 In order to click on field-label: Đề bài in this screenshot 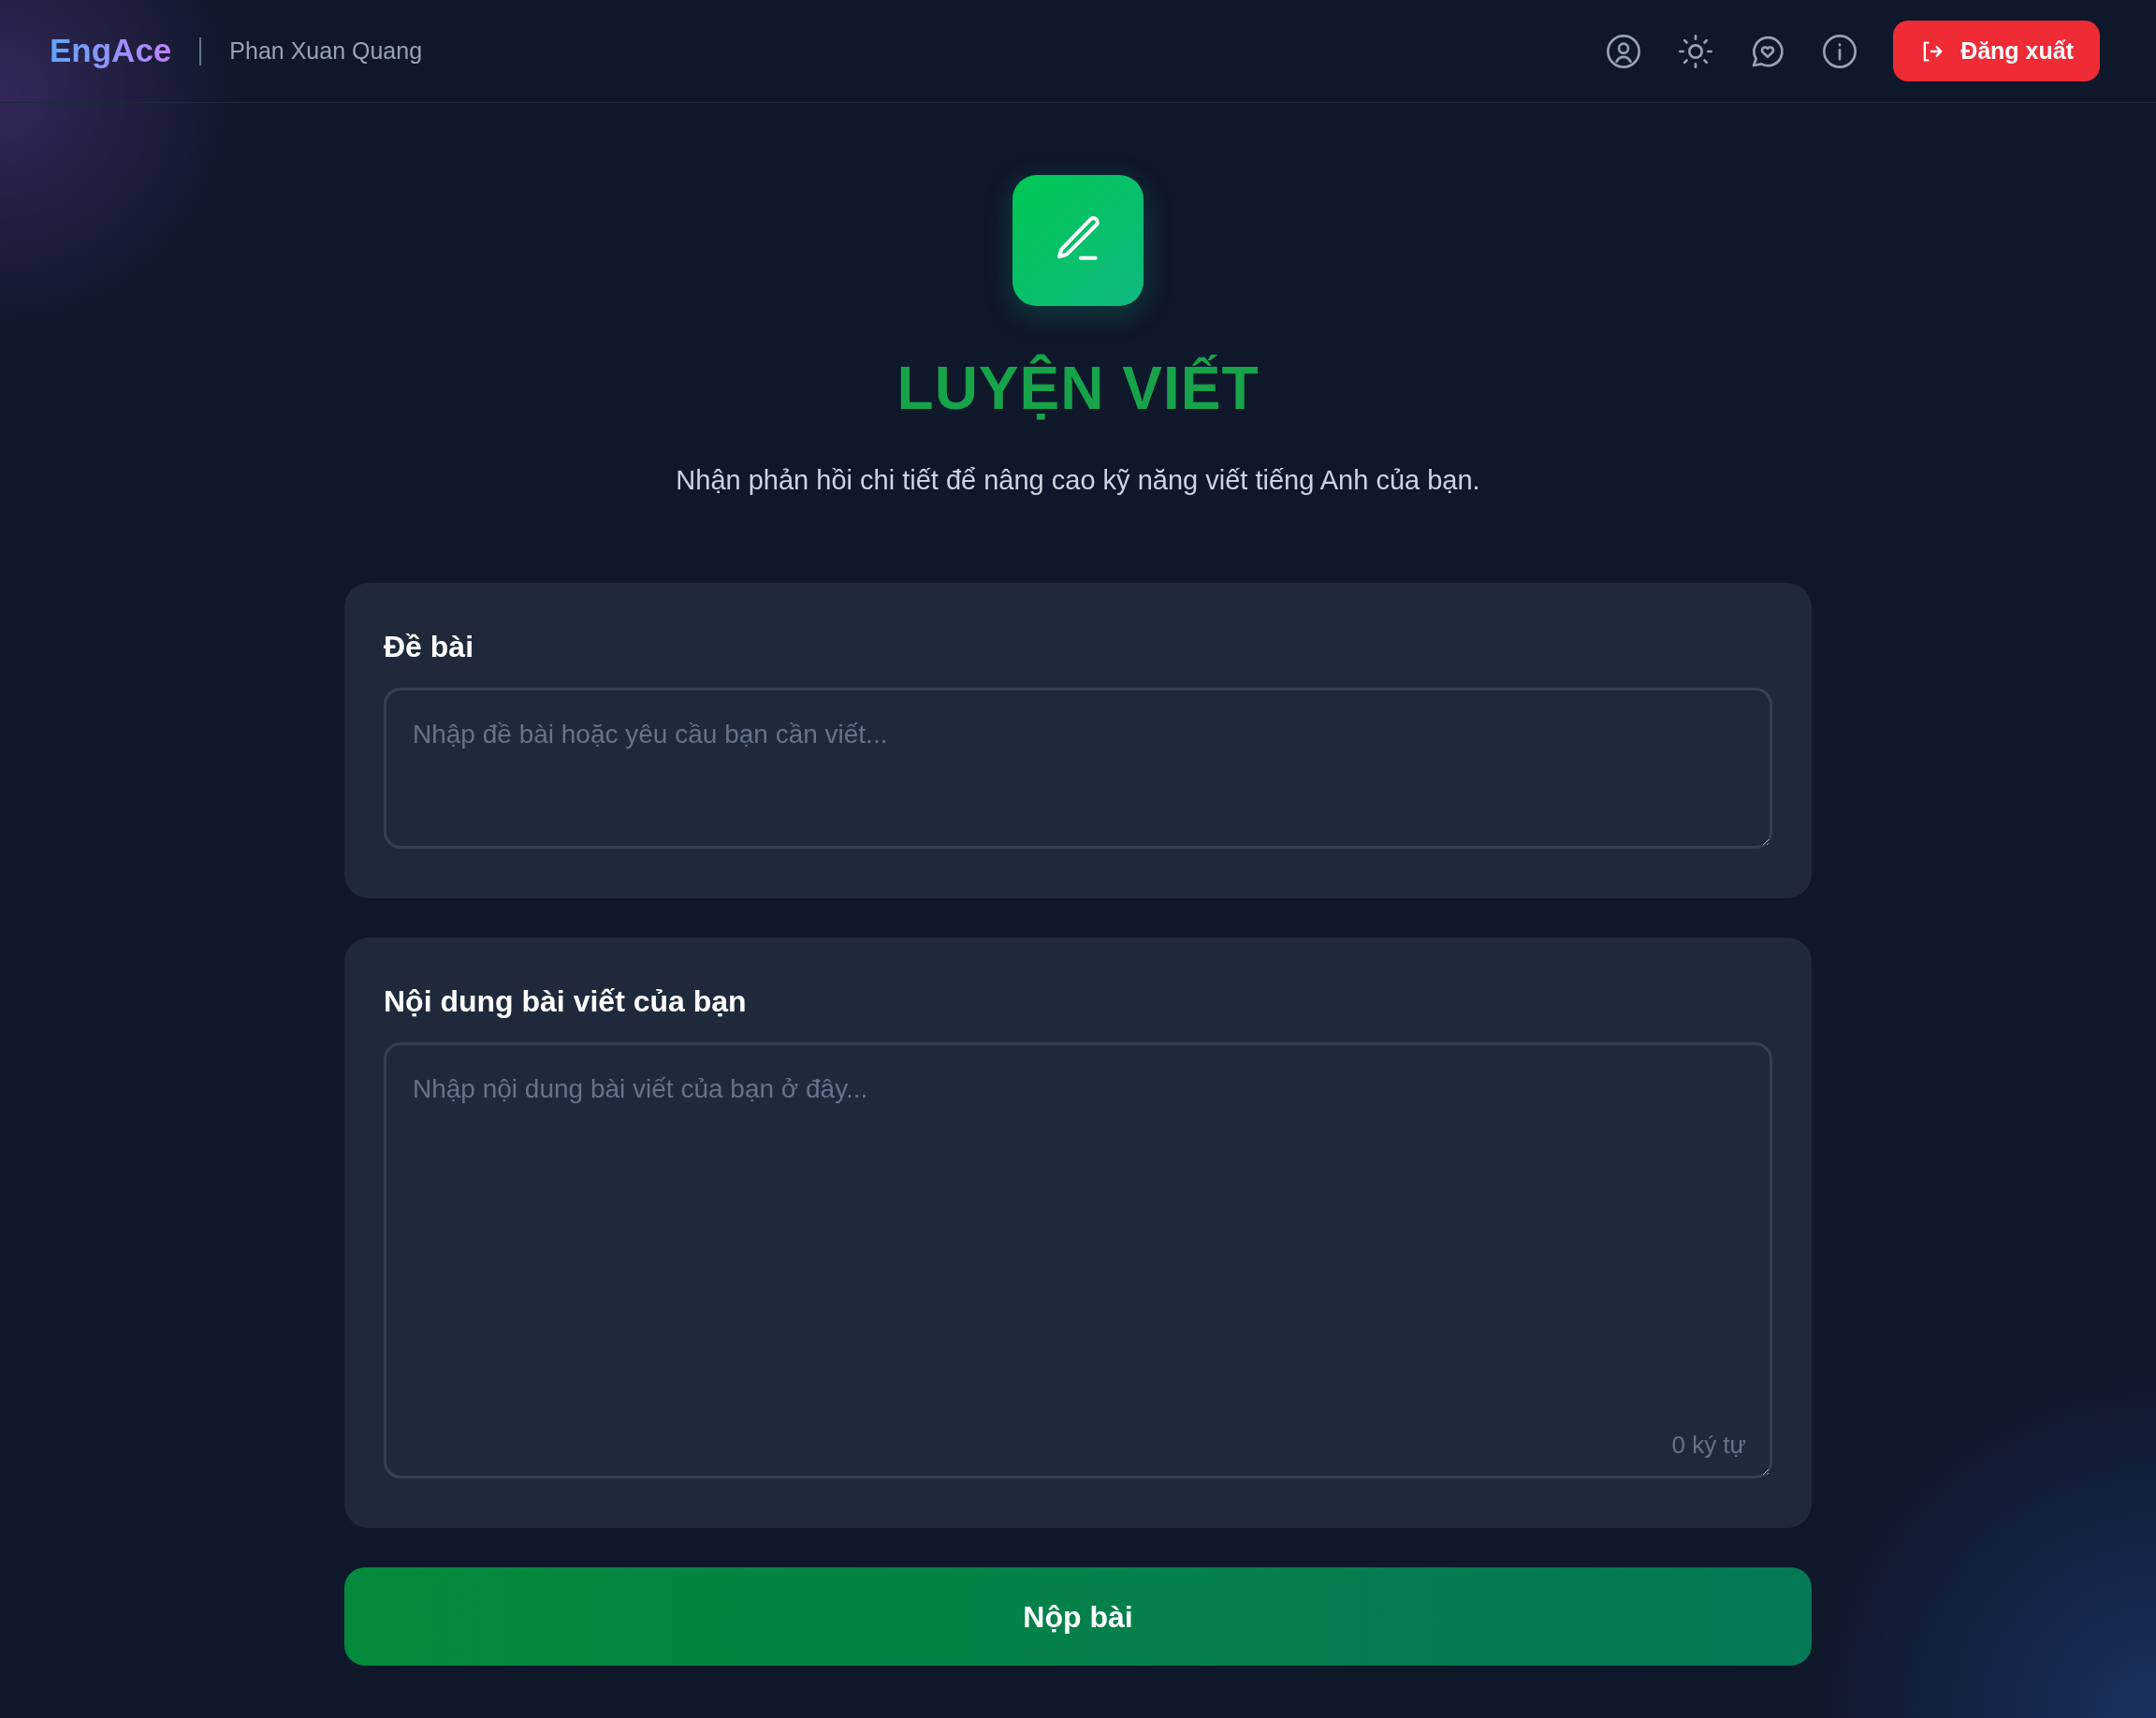, I will do `click(429, 647)`.